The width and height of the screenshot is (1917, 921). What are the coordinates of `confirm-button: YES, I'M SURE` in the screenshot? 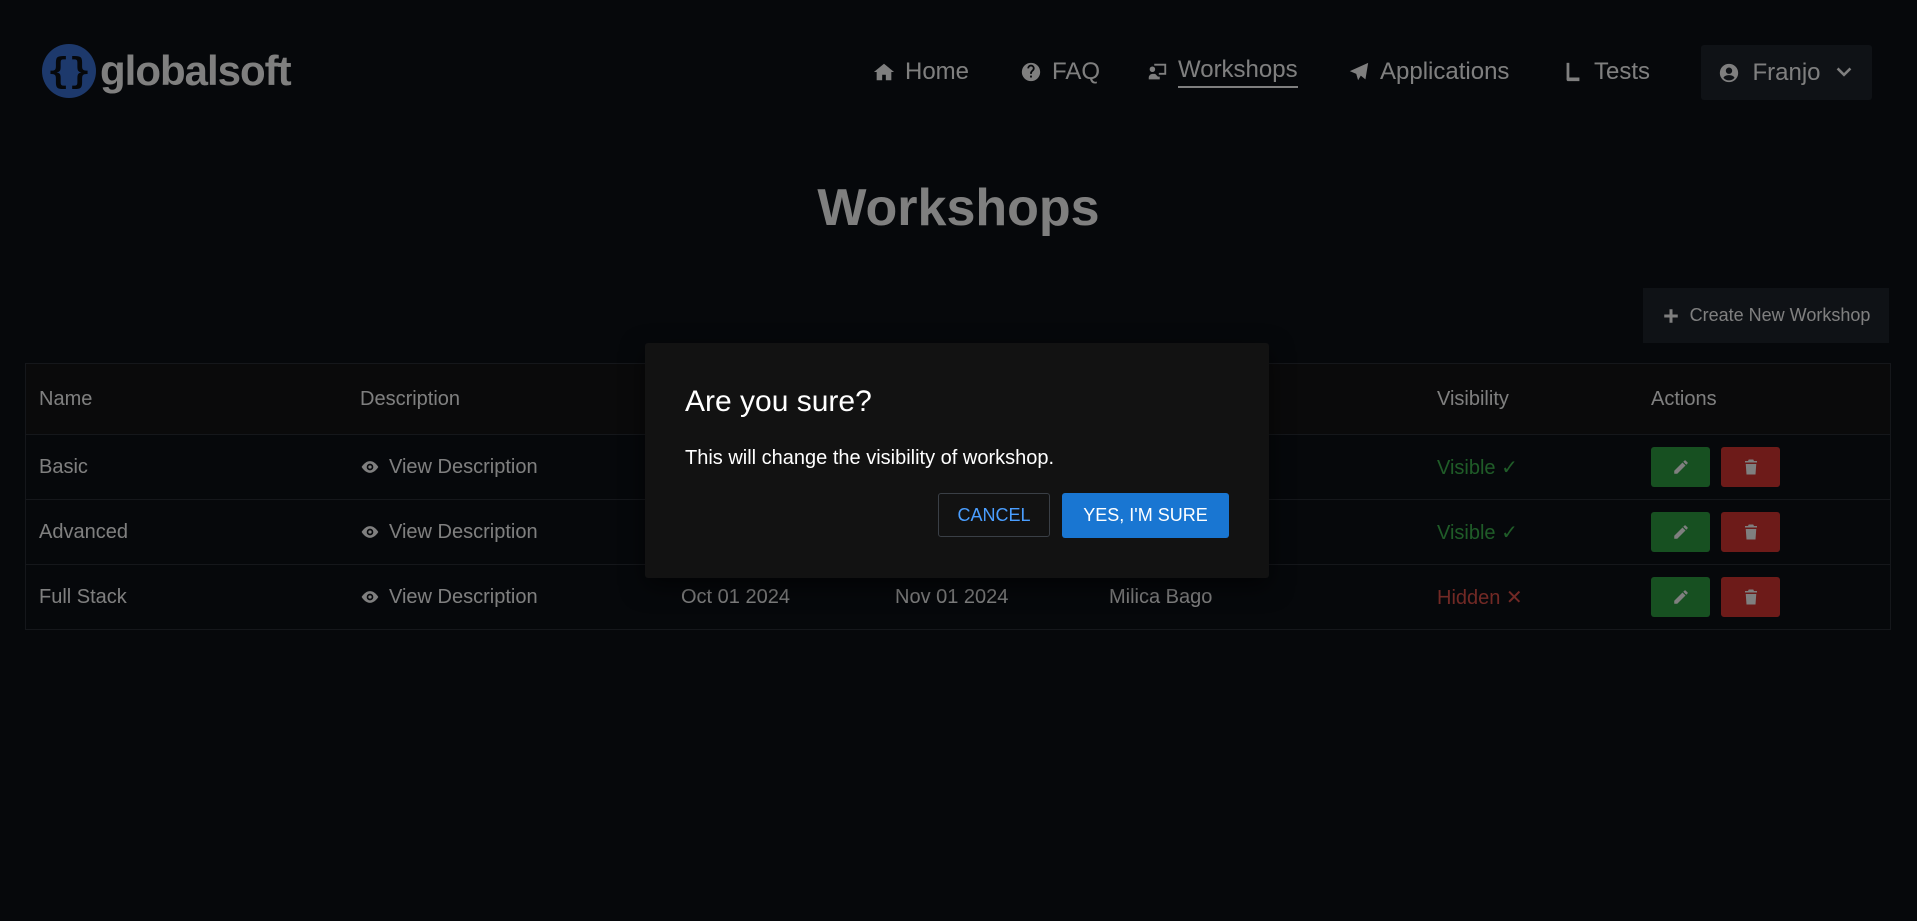 It's located at (1145, 515).